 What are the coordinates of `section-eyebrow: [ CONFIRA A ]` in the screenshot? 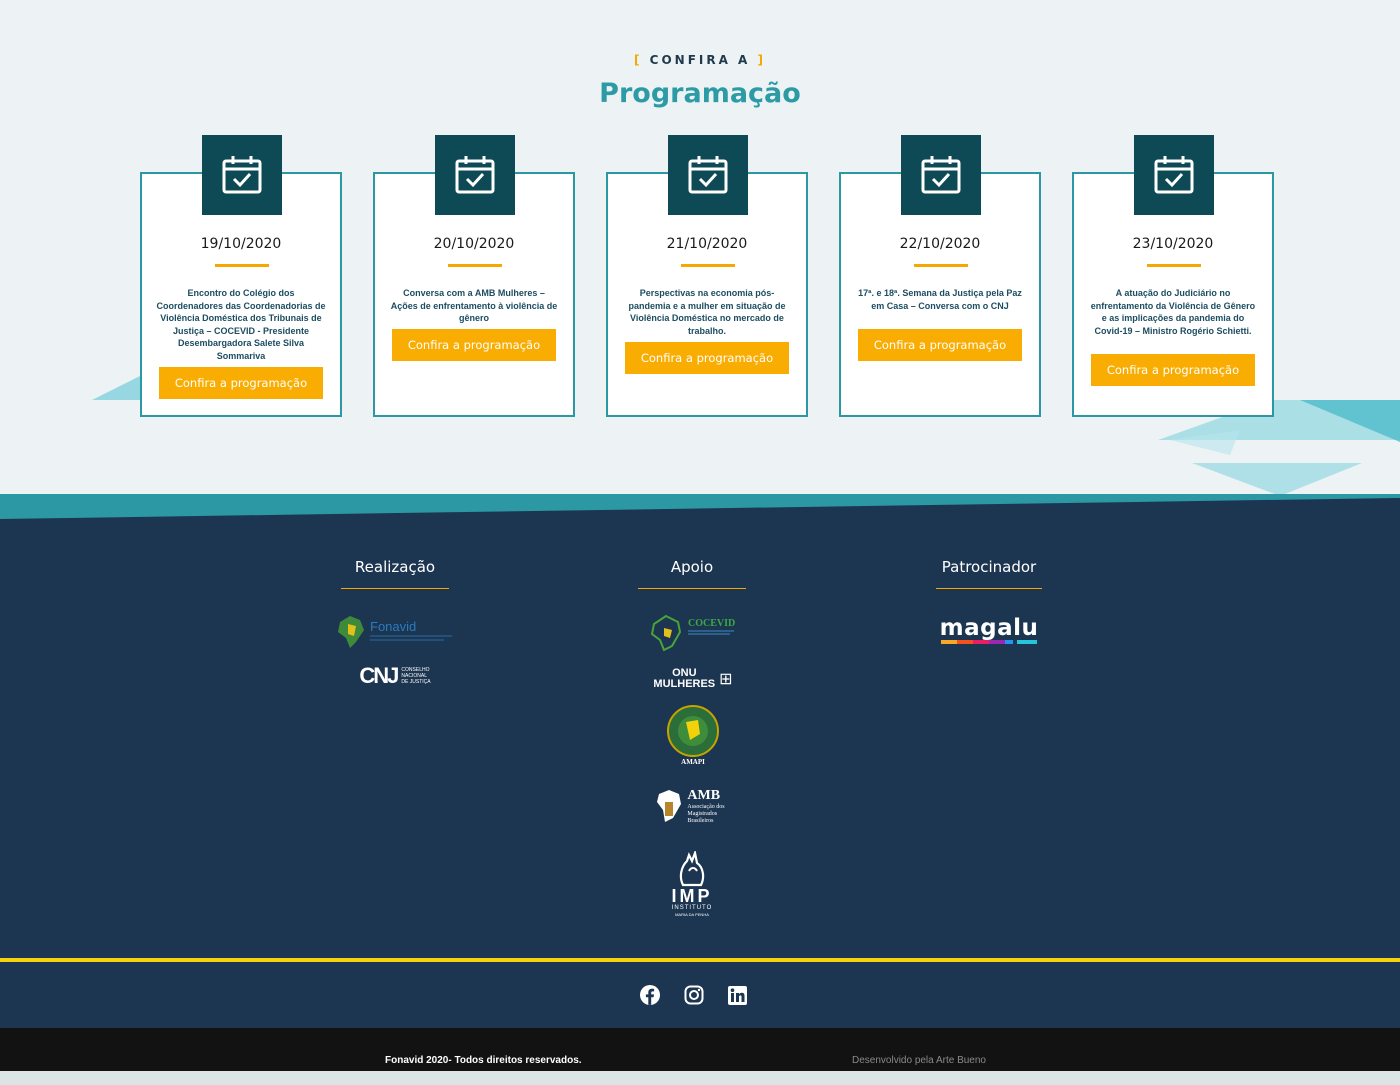 It's located at (700, 60).